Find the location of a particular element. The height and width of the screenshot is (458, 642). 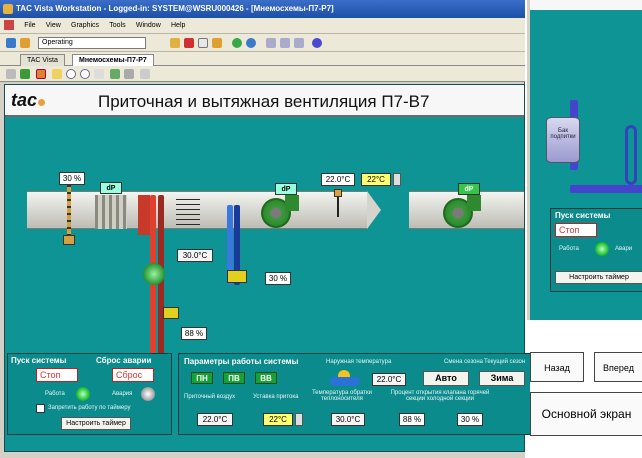

winter-button: Зима is located at coordinates (502, 378).